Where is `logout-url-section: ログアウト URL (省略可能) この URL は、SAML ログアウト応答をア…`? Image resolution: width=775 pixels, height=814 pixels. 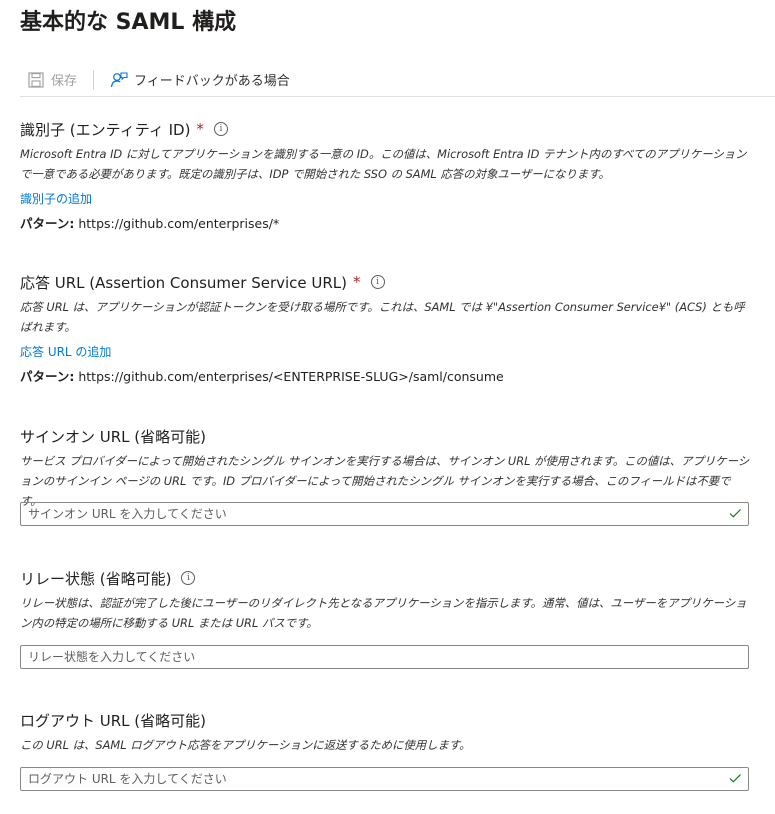 logout-url-section: ログアウト URL (省略可能) この URL は、SAML ログアウト応答をア… is located at coordinates (387, 732).